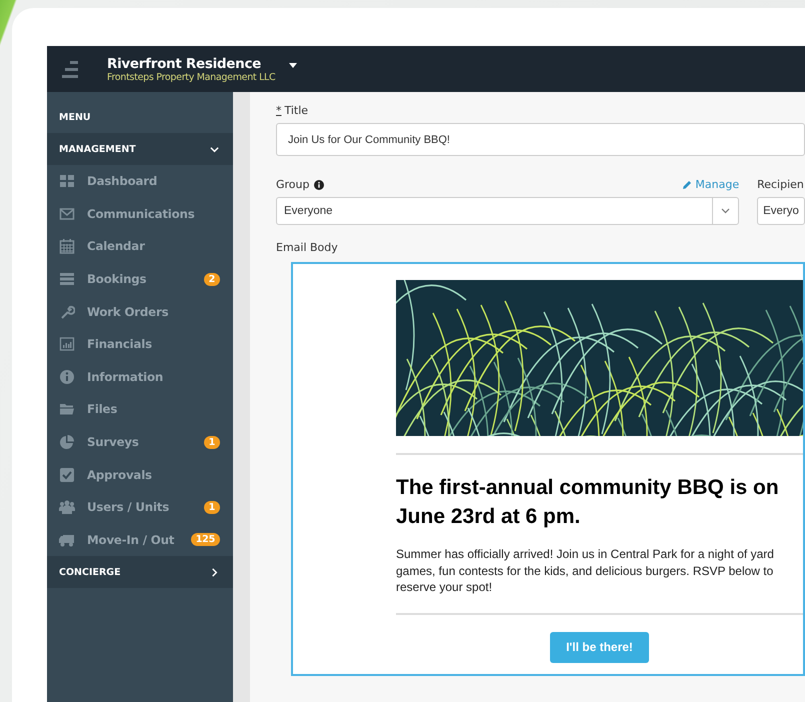 This screenshot has height=702, width=805. I want to click on sidebar-item: Users / Units 1, so click(140, 507).